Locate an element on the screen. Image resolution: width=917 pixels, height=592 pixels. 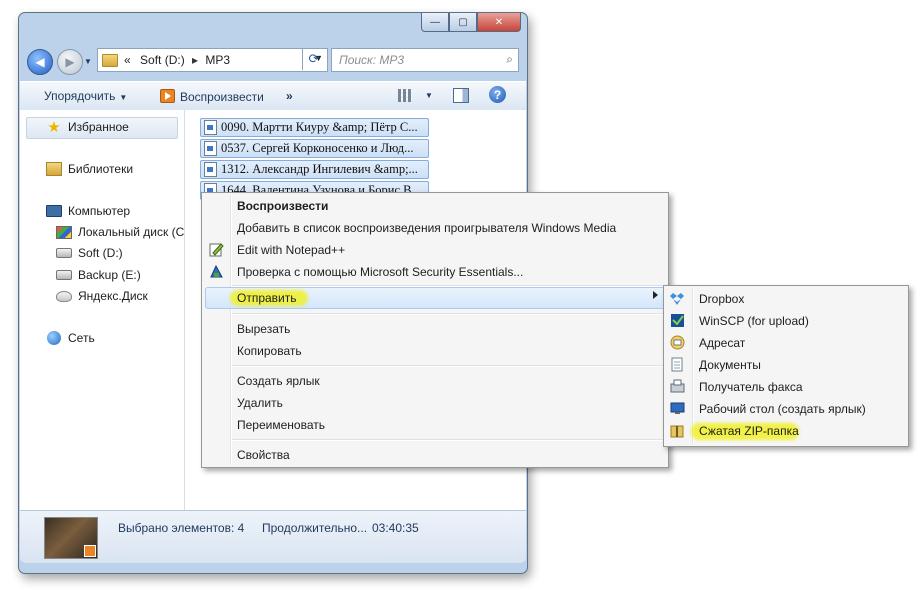
menu-item-edit-notepadpp: Edit with Notepad++ is located at coordinates (291, 250).